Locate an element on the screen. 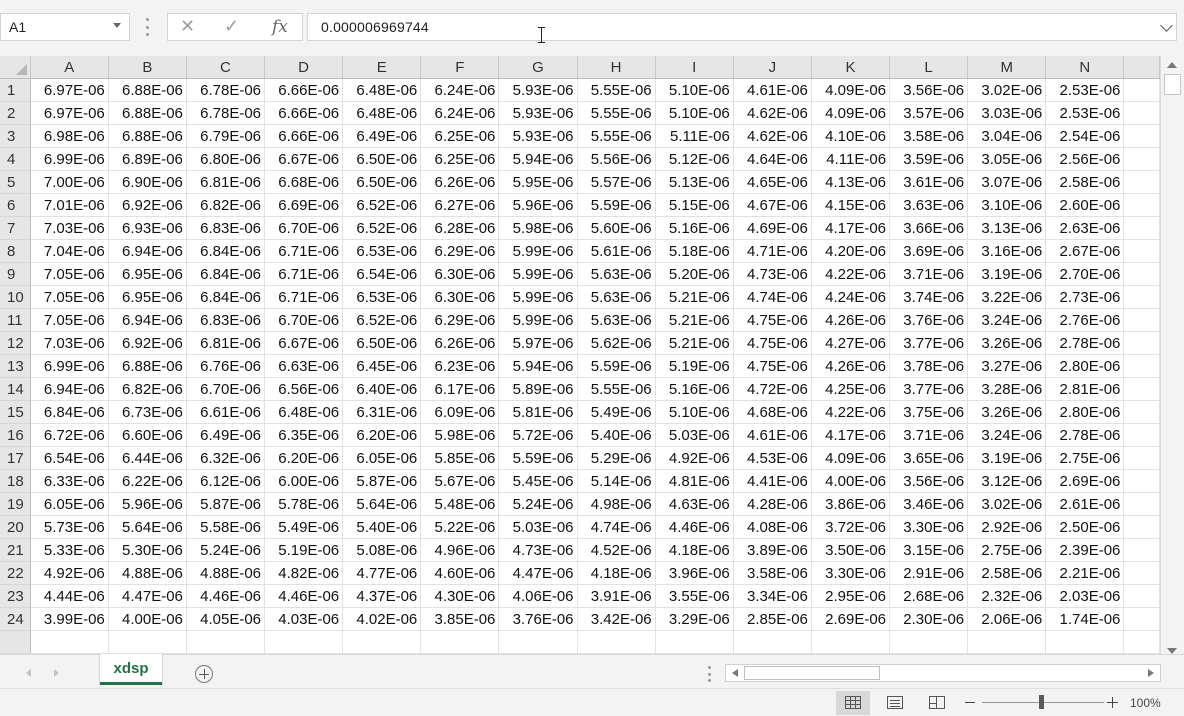 This screenshot has height=716, width=1184. cell-m1: 3.02E-06 is located at coordinates (1007, 90).